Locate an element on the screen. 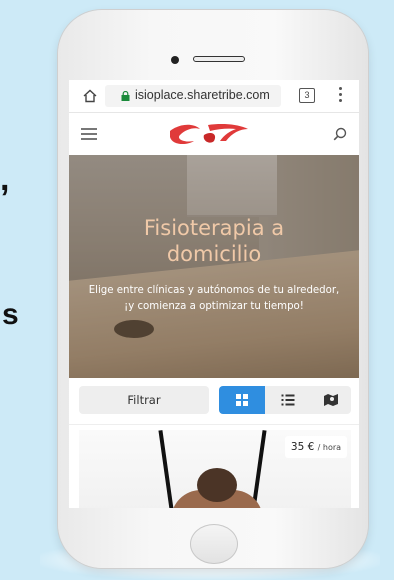 The height and width of the screenshot is (580, 394). listing-card: 35 € / hora is located at coordinates (215, 469).